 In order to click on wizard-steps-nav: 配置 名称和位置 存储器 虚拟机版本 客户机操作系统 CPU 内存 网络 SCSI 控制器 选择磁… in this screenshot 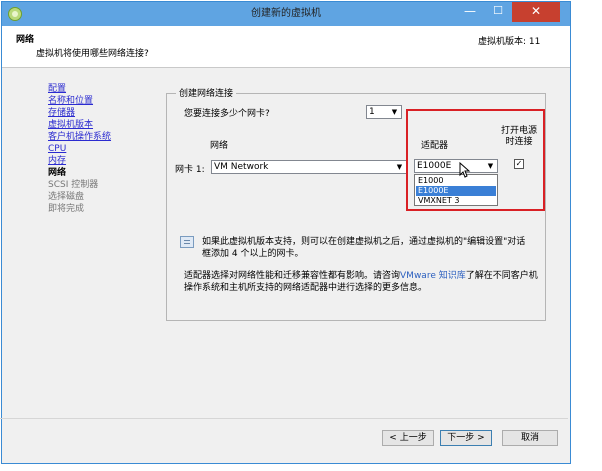, I will do `click(103, 149)`.